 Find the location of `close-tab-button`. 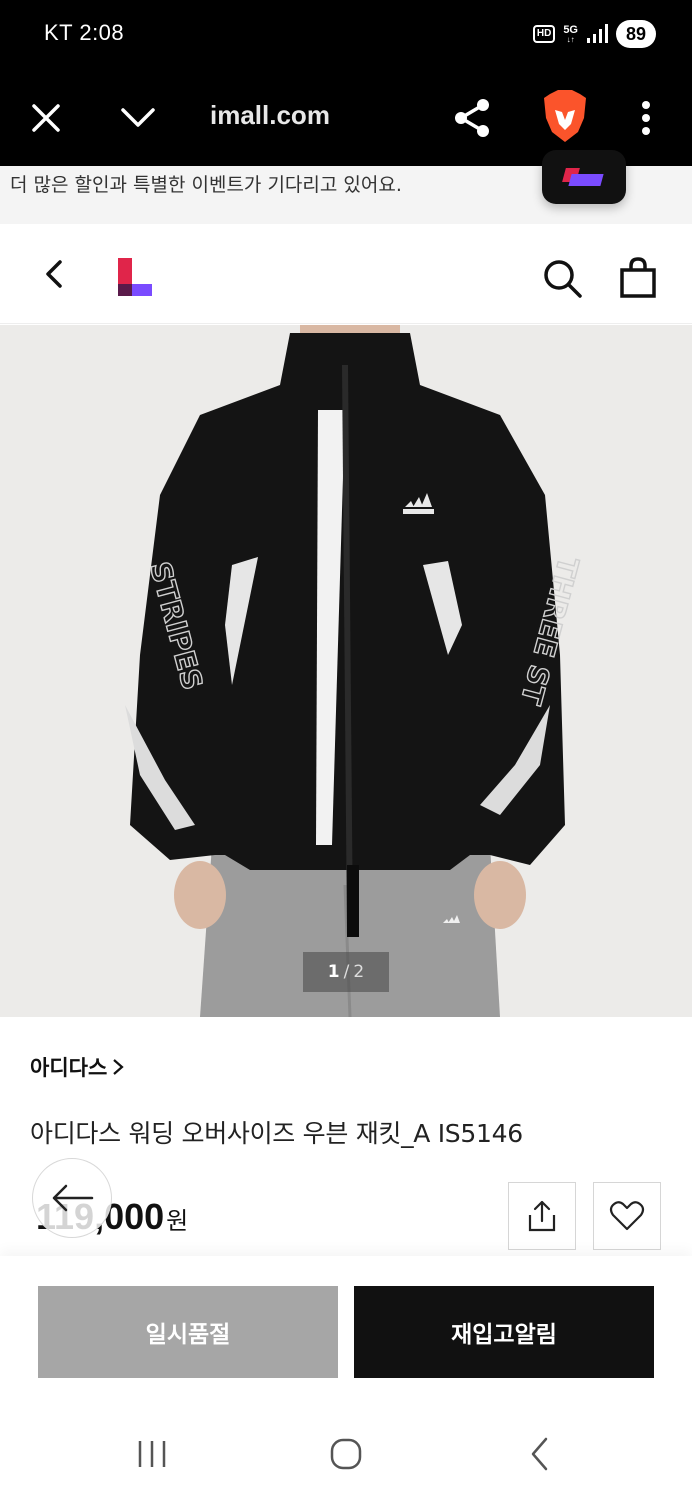

close-tab-button is located at coordinates (46, 118).